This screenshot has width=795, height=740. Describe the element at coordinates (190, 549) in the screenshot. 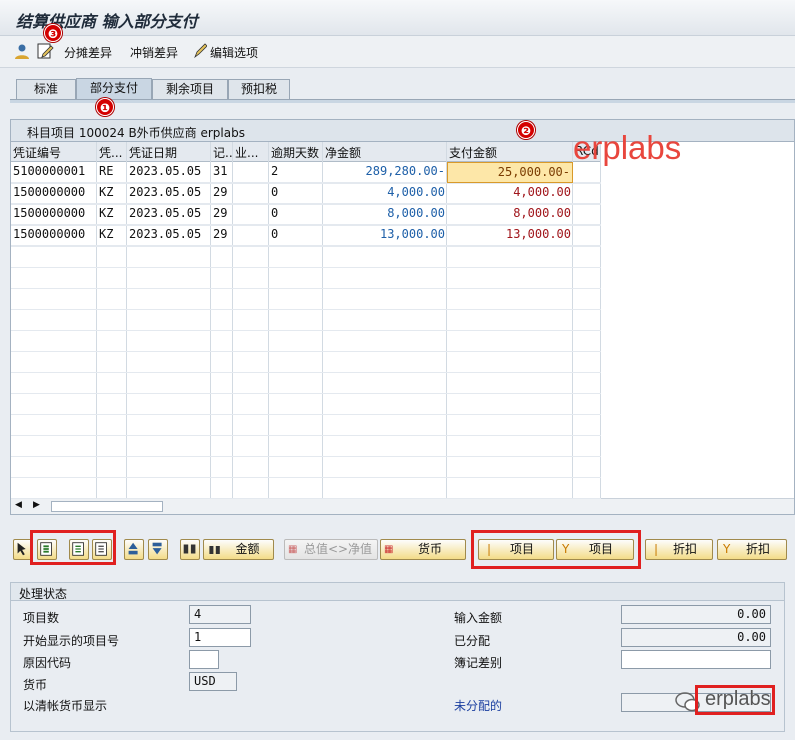

I see `find-icon` at that location.